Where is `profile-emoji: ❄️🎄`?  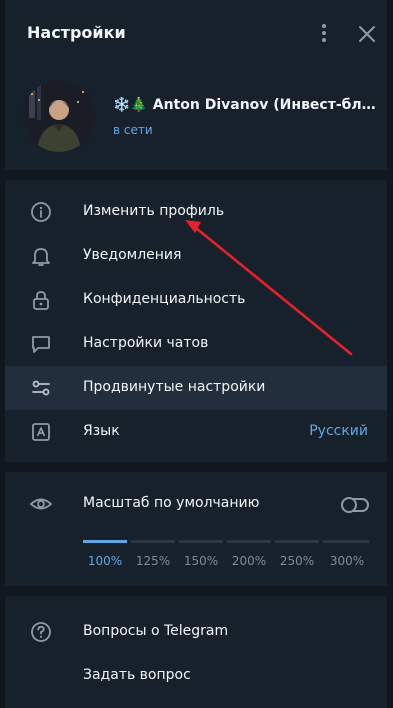
profile-emoji: ❄️🎄 is located at coordinates (130, 105).